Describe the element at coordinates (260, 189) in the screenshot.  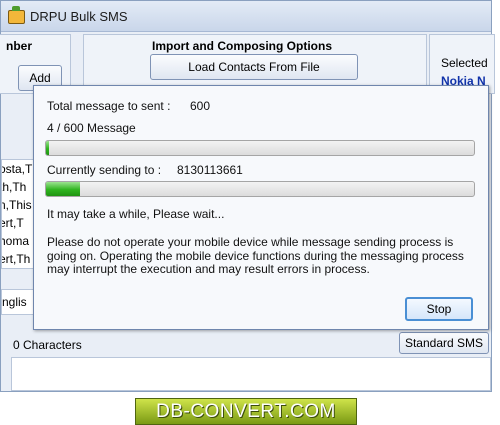
I see `current-progress-bar` at that location.